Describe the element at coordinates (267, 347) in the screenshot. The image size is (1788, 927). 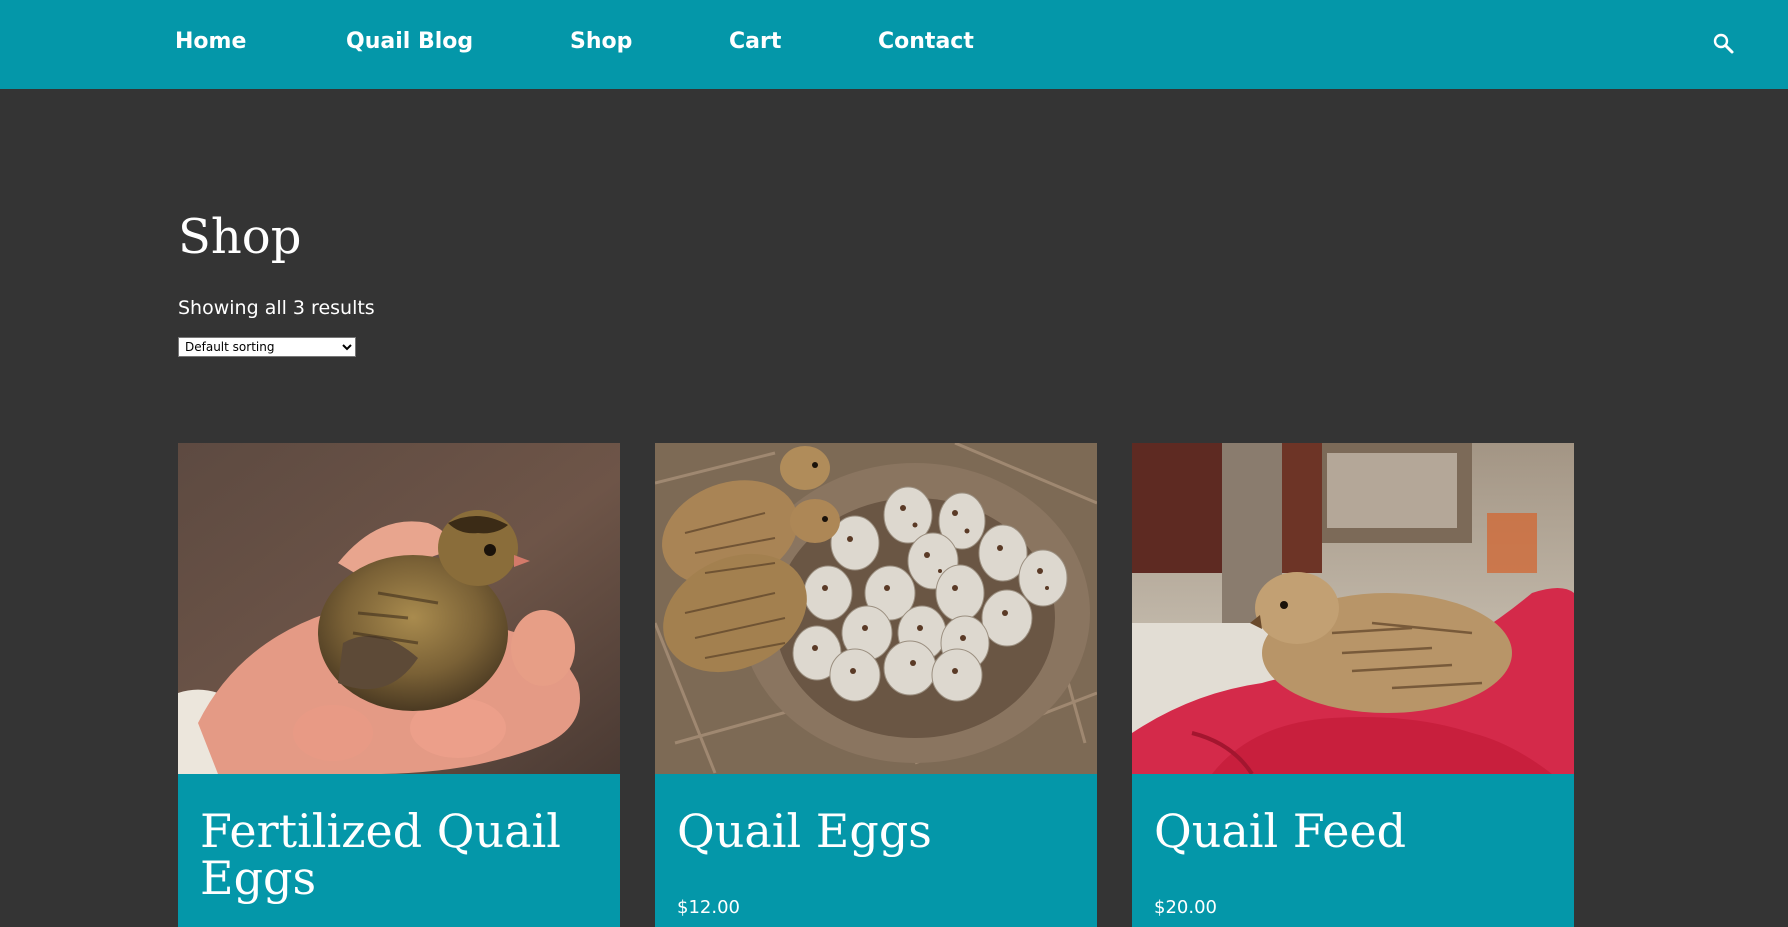
I see `sort-select: Default sorting` at that location.